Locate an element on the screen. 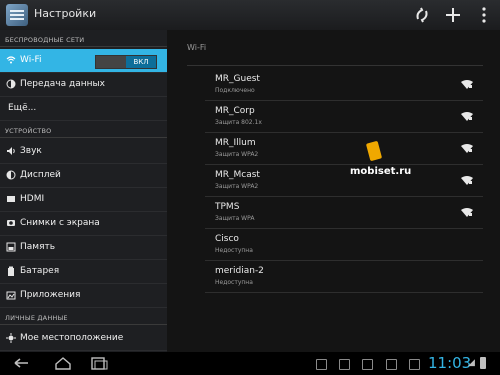  gallery-notification-icon is located at coordinates (321, 364).